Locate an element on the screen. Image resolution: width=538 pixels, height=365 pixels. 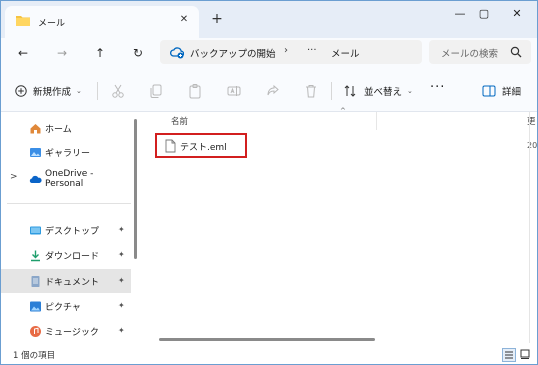
sidebar-item-label: ピクチャ is located at coordinates (63, 307).